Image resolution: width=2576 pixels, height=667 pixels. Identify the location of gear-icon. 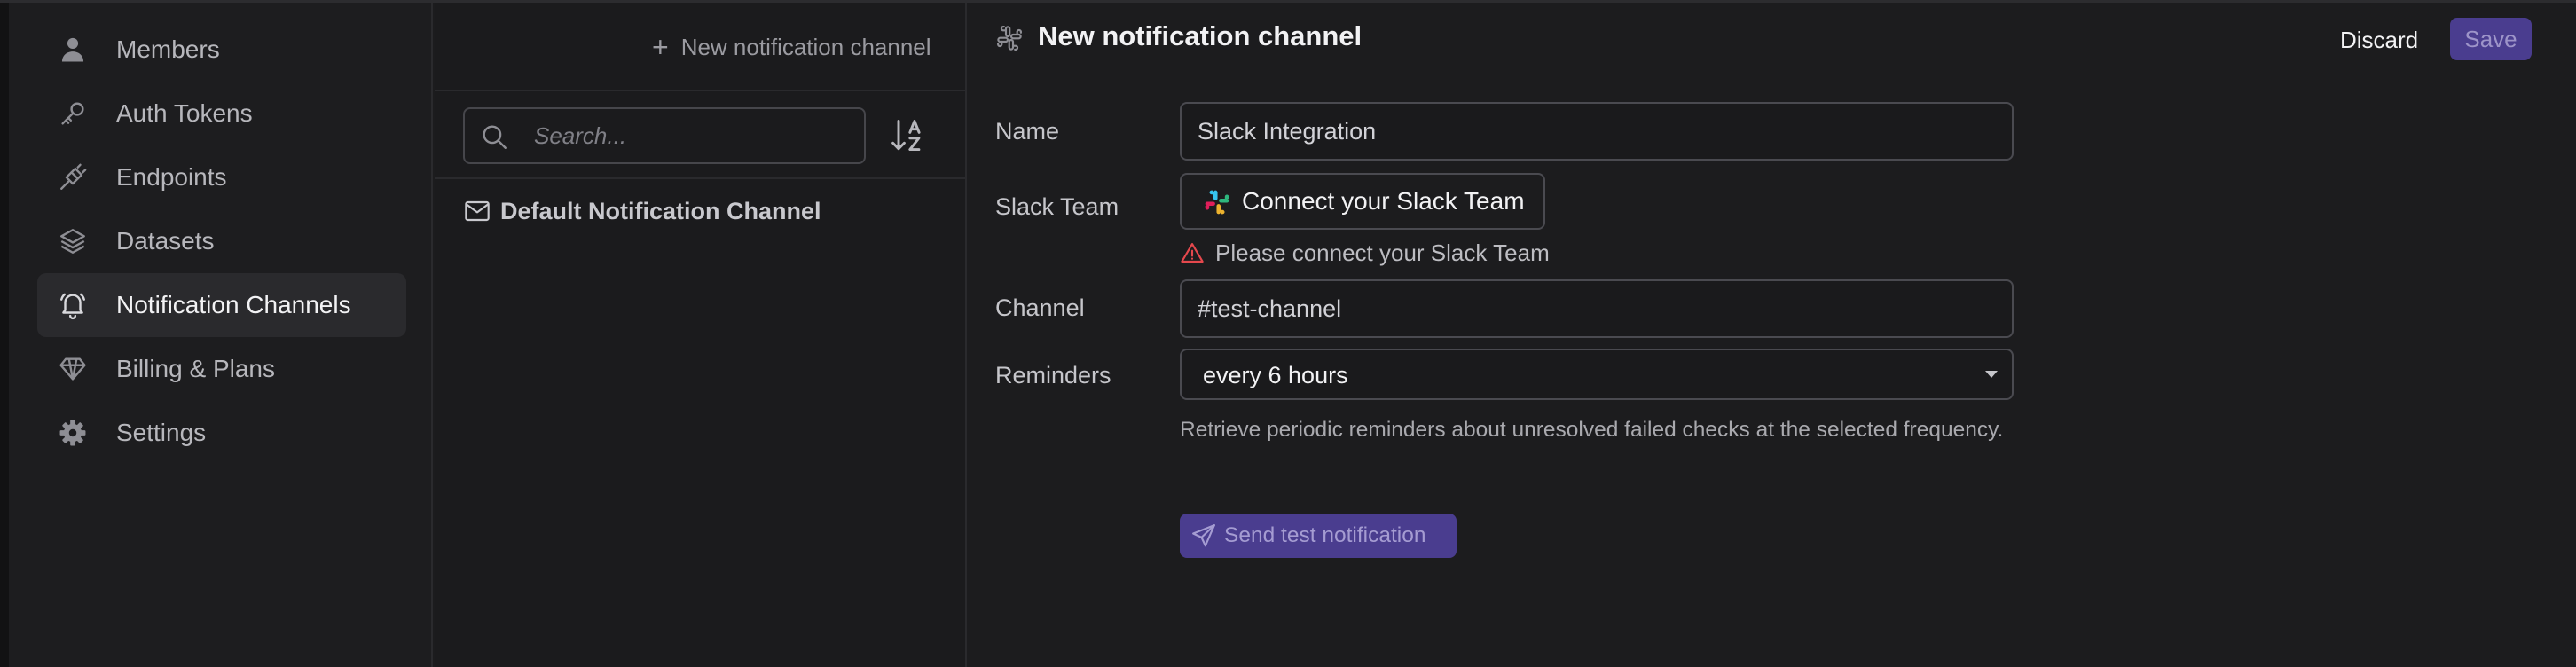
(73, 433).